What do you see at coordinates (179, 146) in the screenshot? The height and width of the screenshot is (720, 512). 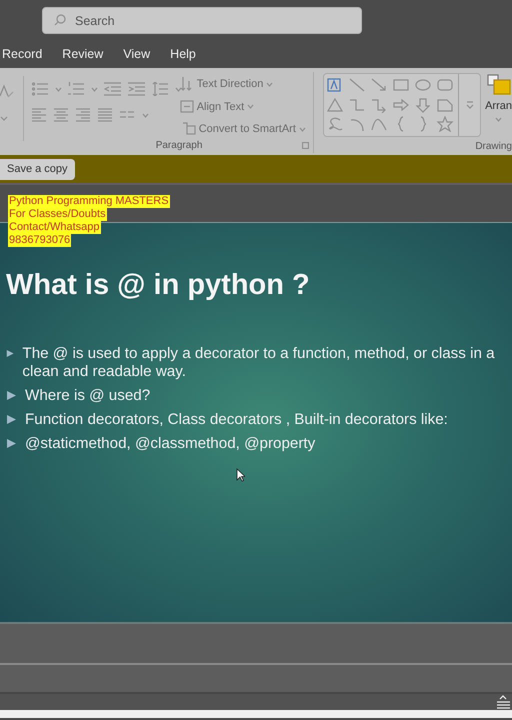 I see `group-label: Paragraph` at bounding box center [179, 146].